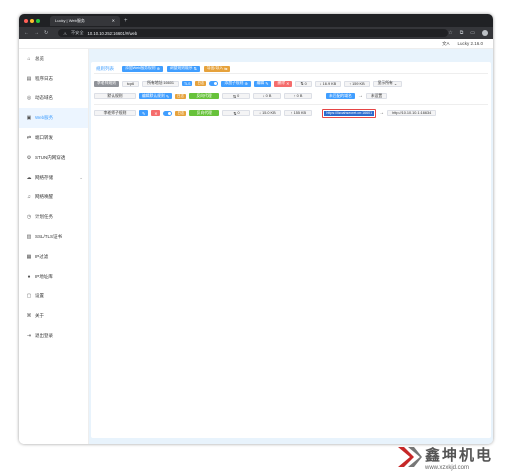  What do you see at coordinates (126, 21) in the screenshot?
I see `new-tab-icon: +` at bounding box center [126, 21].